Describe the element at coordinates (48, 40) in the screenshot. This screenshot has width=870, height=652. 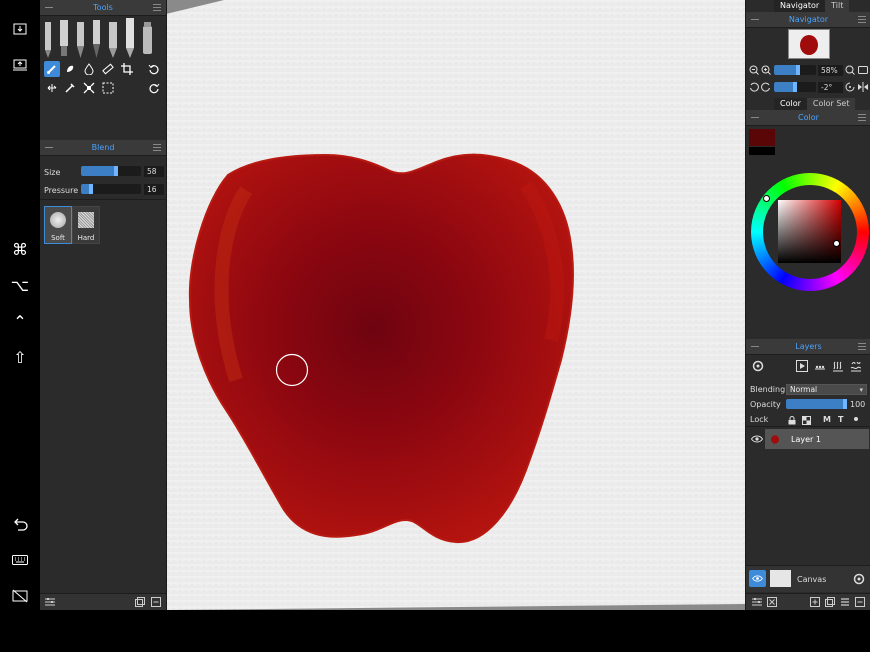
I see `pencil-brush-icon` at that location.